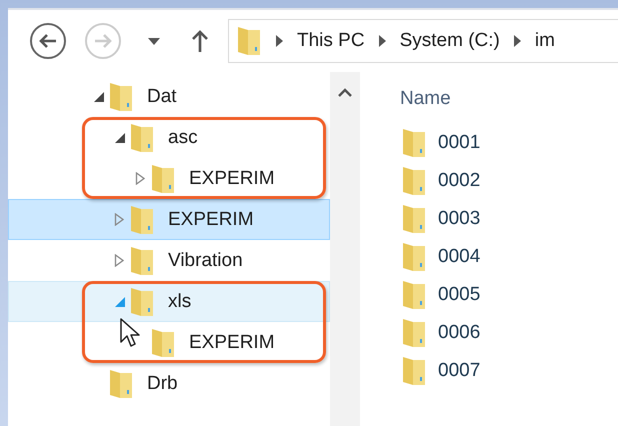 Image resolution: width=618 pixels, height=426 pixels. Describe the element at coordinates (169, 301) in the screenshot. I see `tree-item: xls` at that location.